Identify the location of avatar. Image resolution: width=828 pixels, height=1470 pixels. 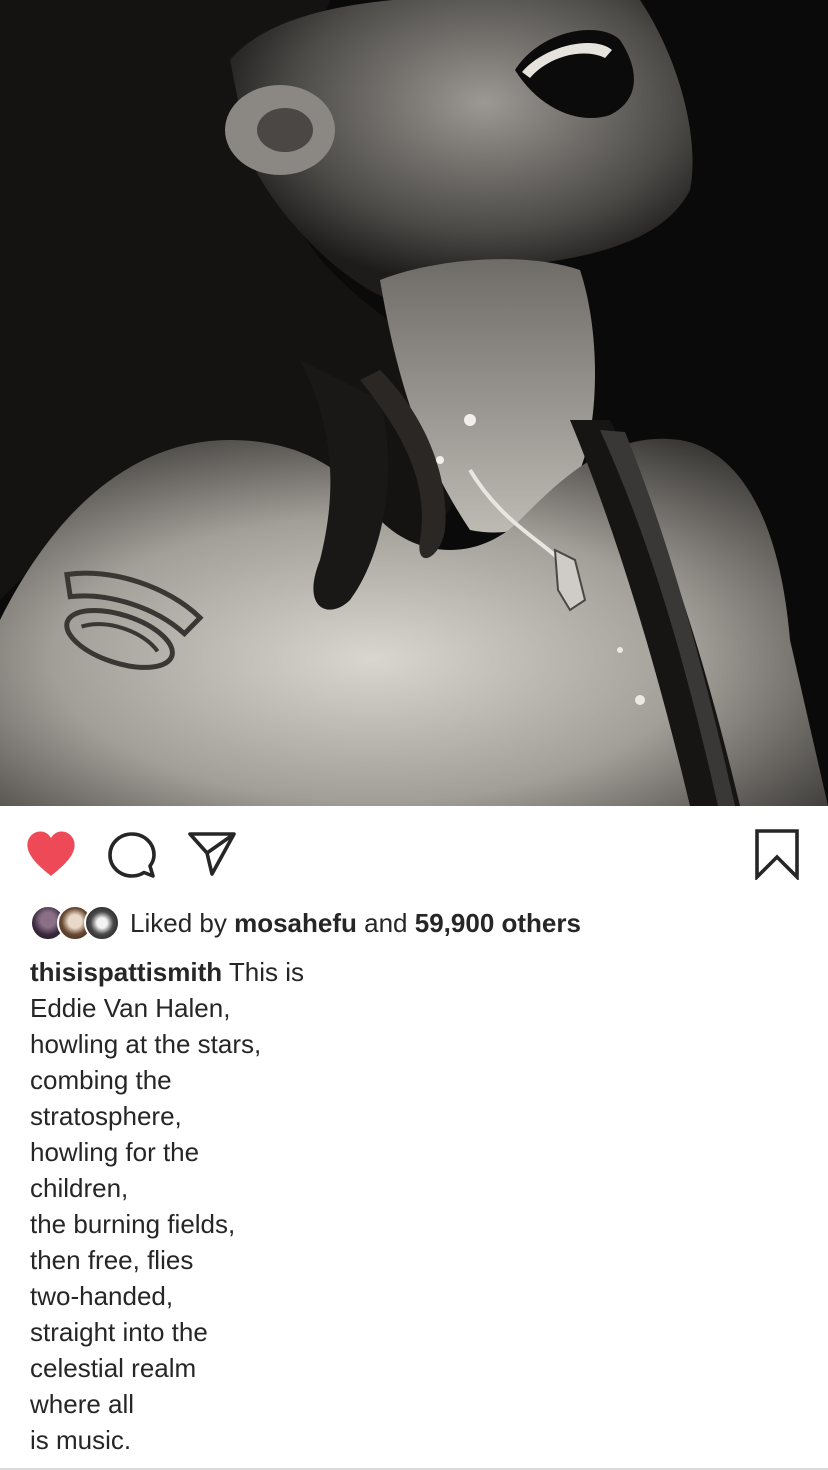
(102, 923).